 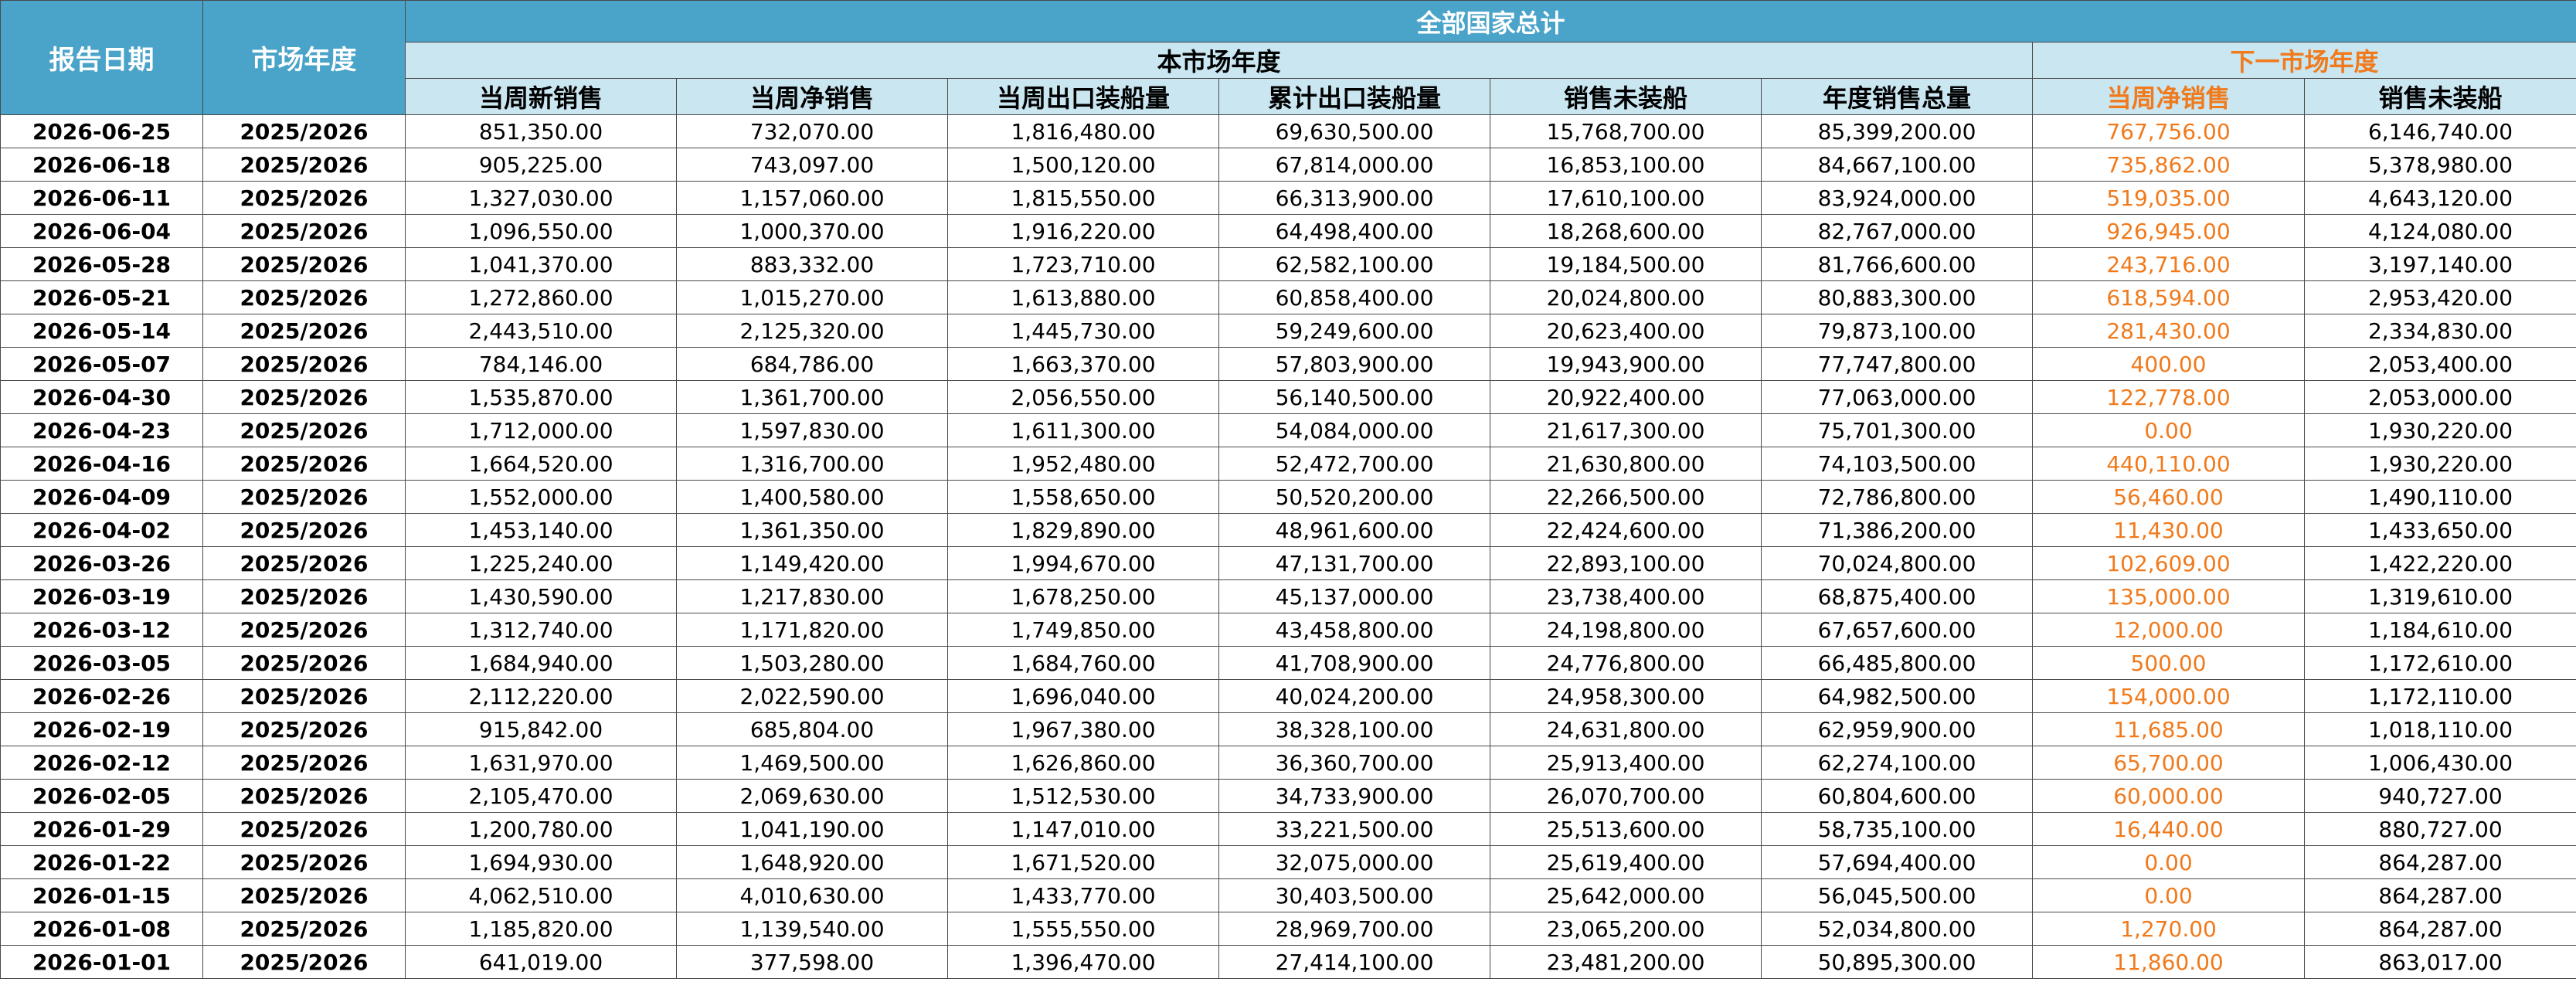 I want to click on cumulative-exports-cell: 64,498,400.00, so click(x=1354, y=231).